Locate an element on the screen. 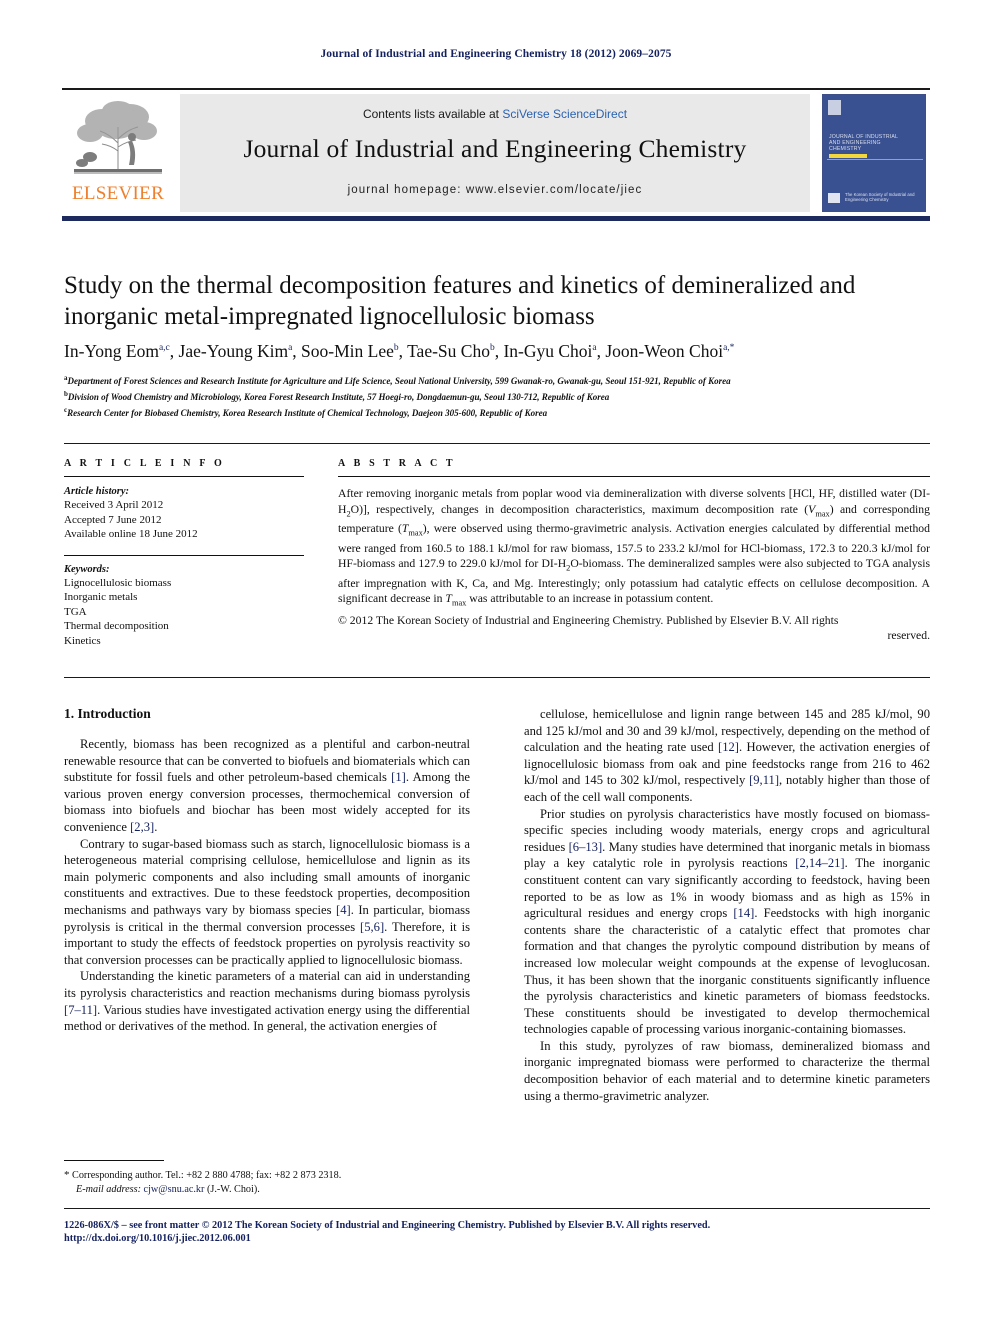 Image resolution: width=992 pixels, height=1323 pixels. contents-lists-prefix: Contents lists available at is located at coordinates (432, 114).